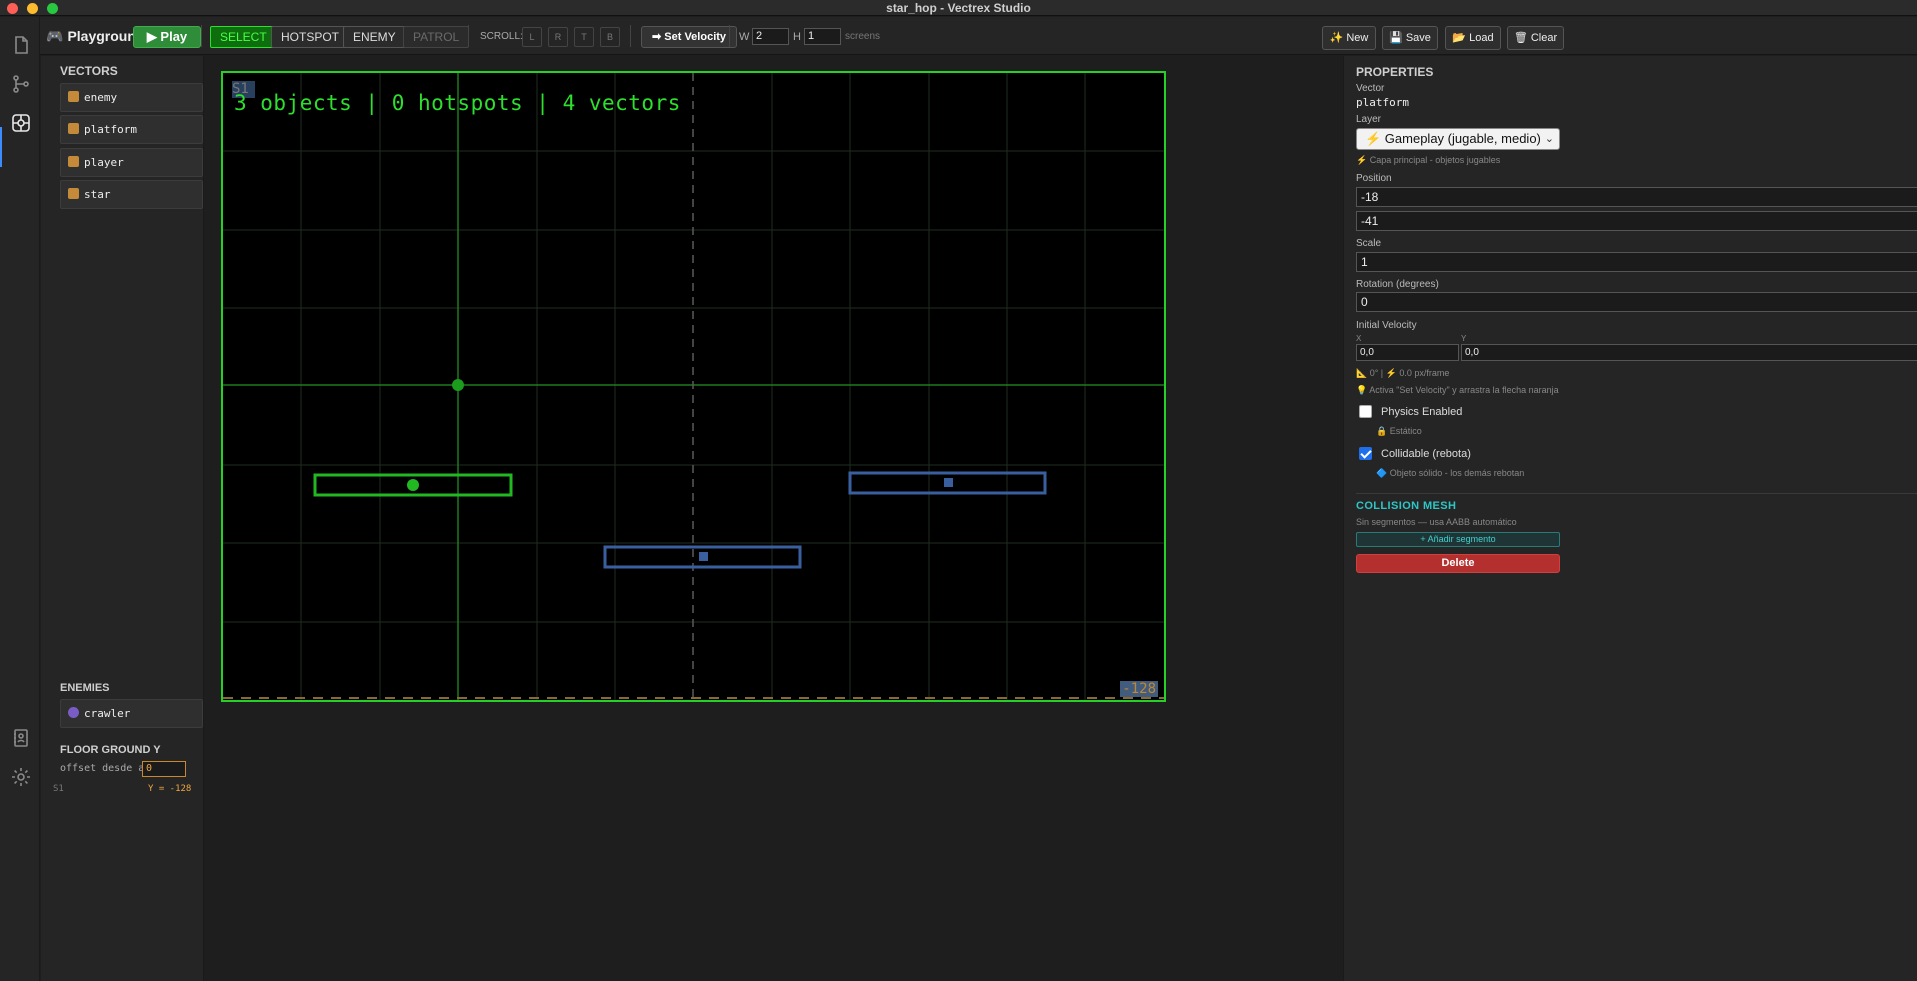 This screenshot has height=981, width=1917. Describe the element at coordinates (131, 97) in the screenshot. I see `vector-item-enemy: enemy` at that location.